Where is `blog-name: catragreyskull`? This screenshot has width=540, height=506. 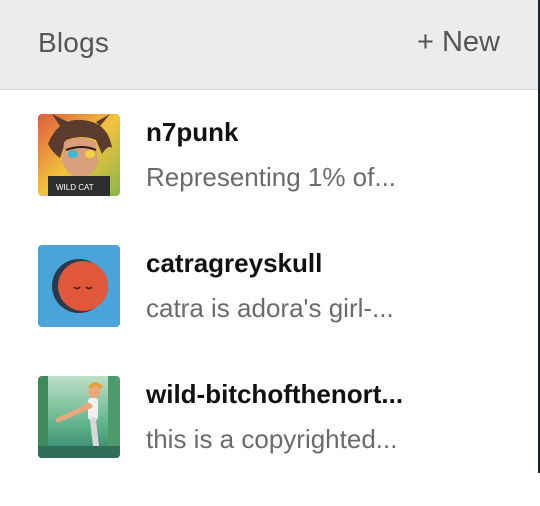
blog-name: catragreyskull is located at coordinates (234, 263).